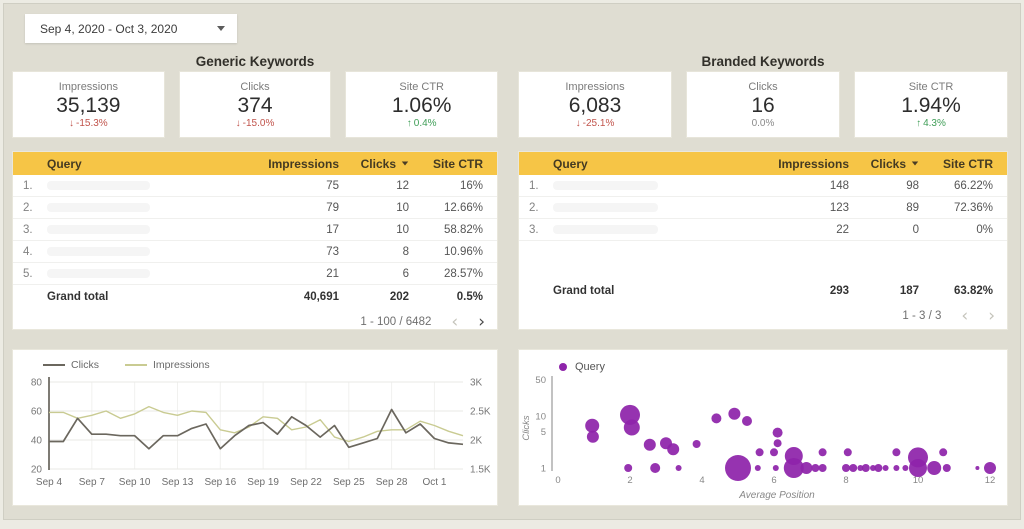  I want to click on scorecard-delta: -25.1%, so click(595, 123).